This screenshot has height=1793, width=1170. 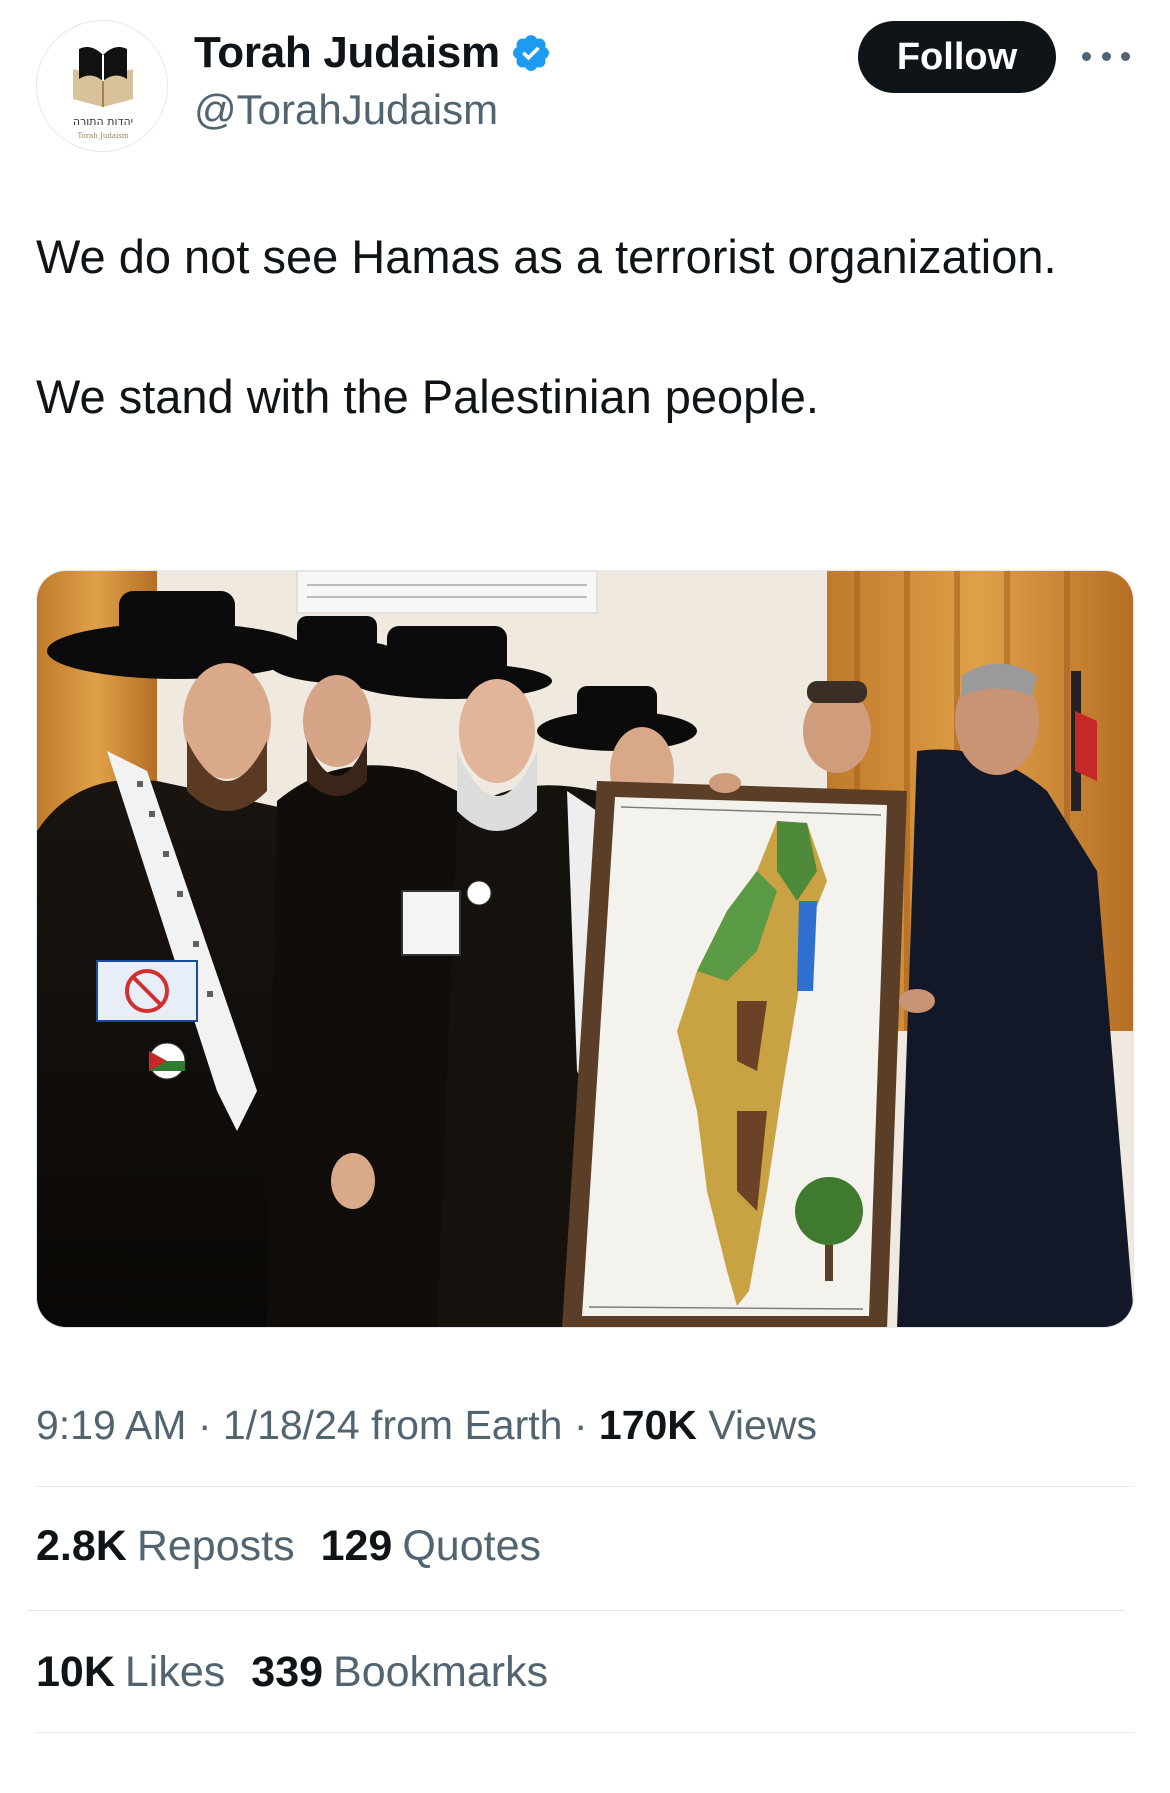 I want to click on author-name: Torah Judaism, so click(x=373, y=53).